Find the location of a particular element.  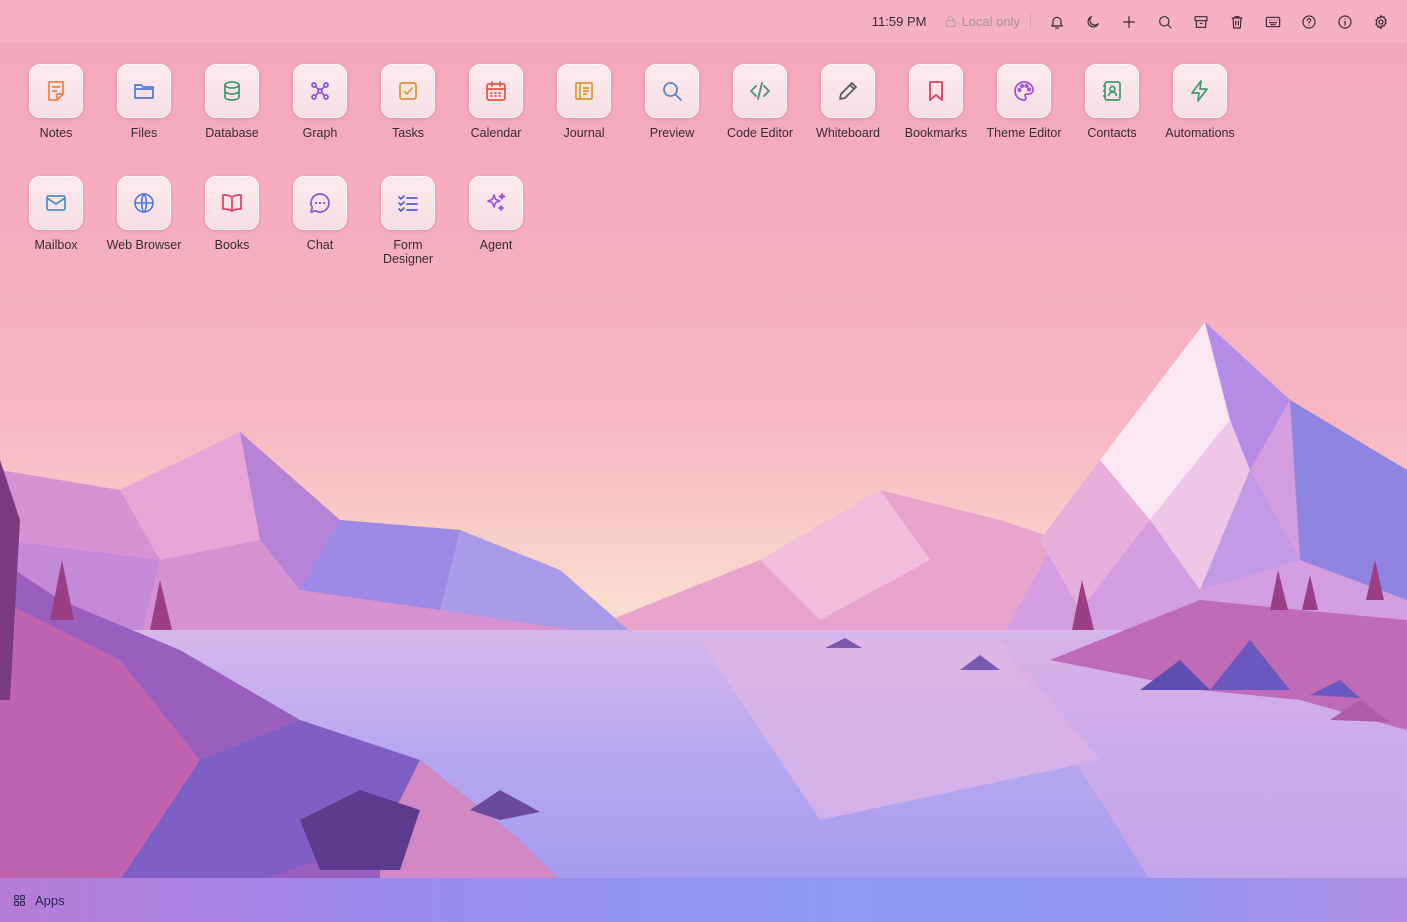

apps-label: Apps is located at coordinates (50, 900).